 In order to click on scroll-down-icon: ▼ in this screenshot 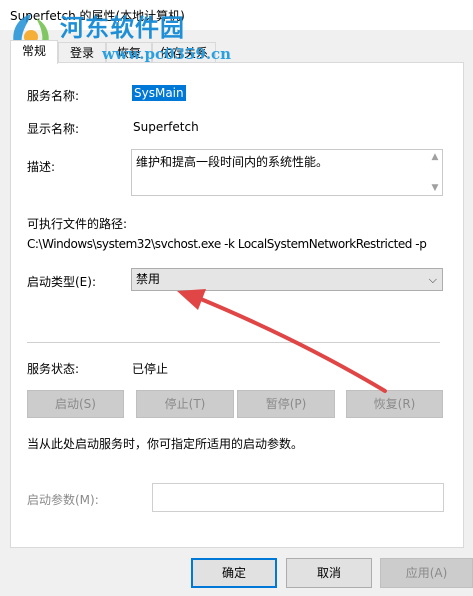, I will do `click(435, 188)`.